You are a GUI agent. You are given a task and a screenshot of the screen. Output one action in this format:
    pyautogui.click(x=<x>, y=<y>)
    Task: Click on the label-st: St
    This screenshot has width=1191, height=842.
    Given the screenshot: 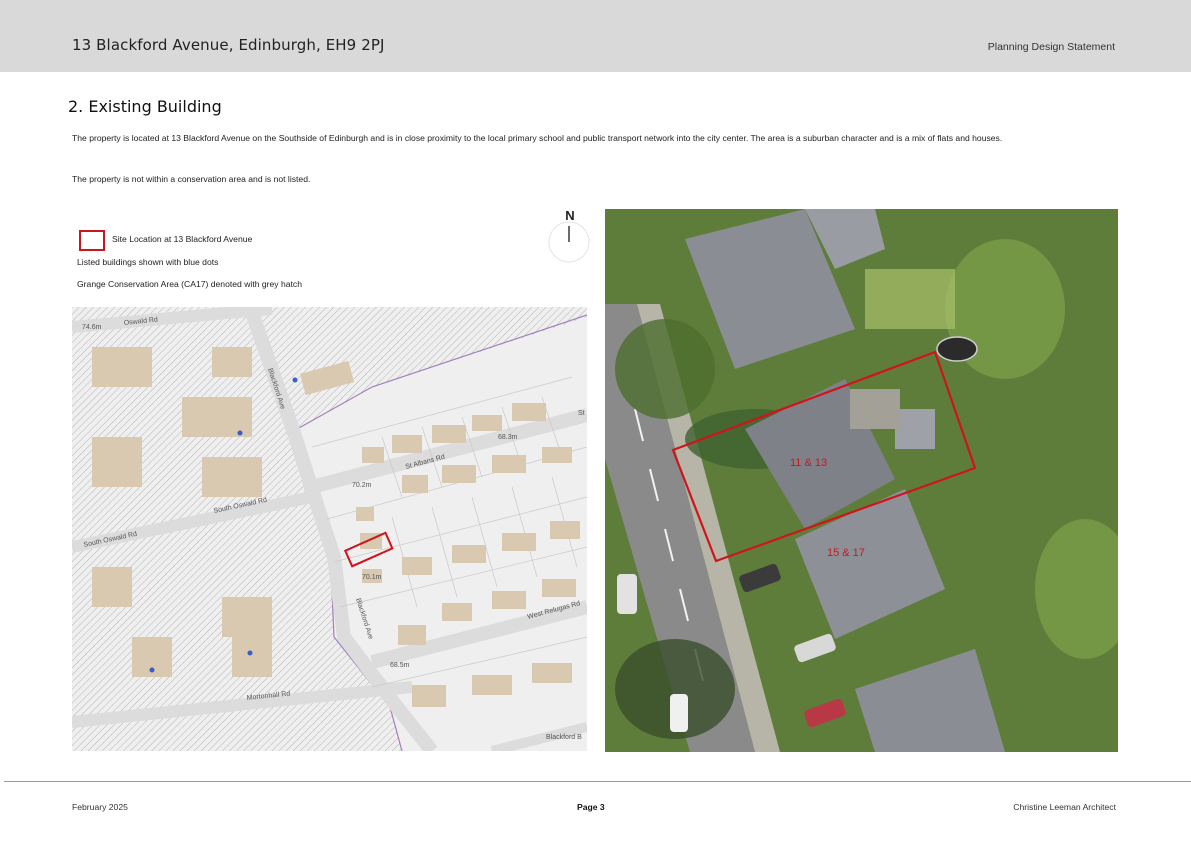 What is the action you would take?
    pyautogui.click(x=581, y=413)
    